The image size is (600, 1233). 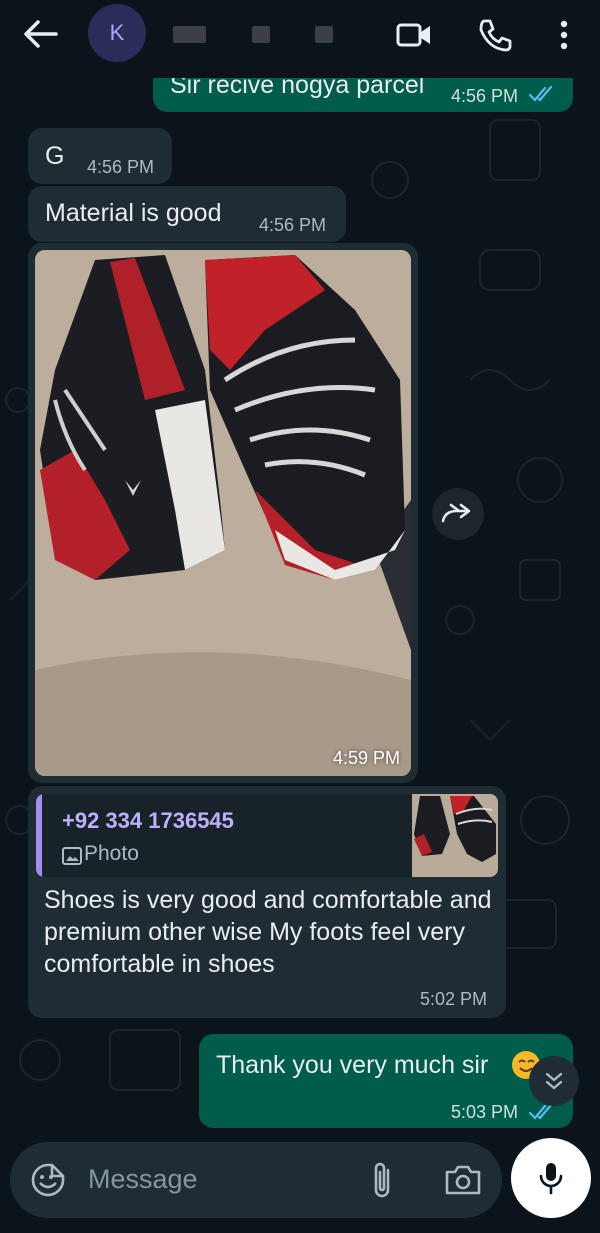 I want to click on message-input: Message, so click(x=143, y=1179).